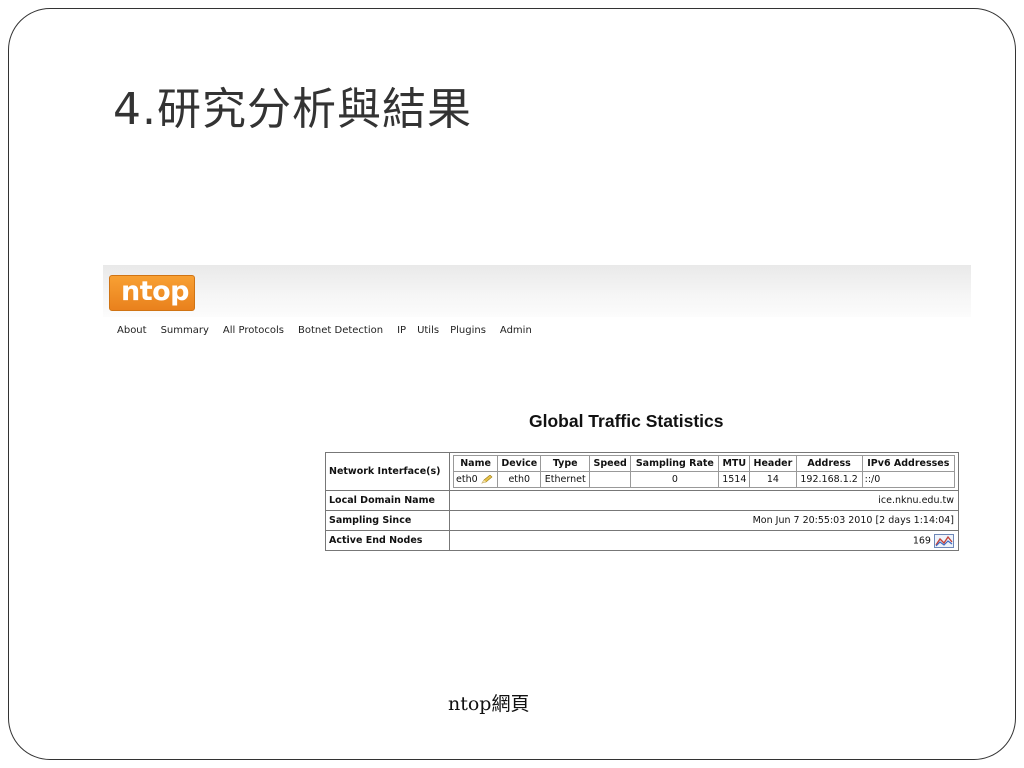 This screenshot has width=1024, height=768. What do you see at coordinates (152, 293) in the screenshot?
I see `ntop-logo: ntop` at bounding box center [152, 293].